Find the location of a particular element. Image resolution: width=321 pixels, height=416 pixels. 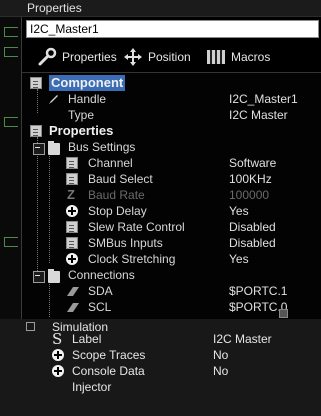

baud-rate-value: 100000 is located at coordinates (249, 195).